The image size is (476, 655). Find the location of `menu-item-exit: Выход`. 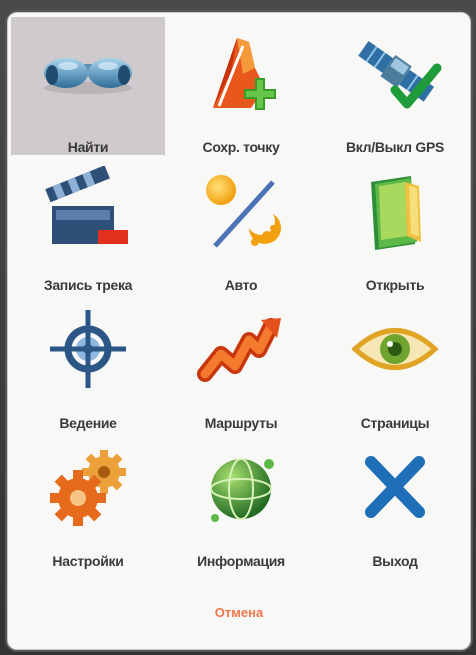

menu-item-exit: Выход is located at coordinates (393, 500).